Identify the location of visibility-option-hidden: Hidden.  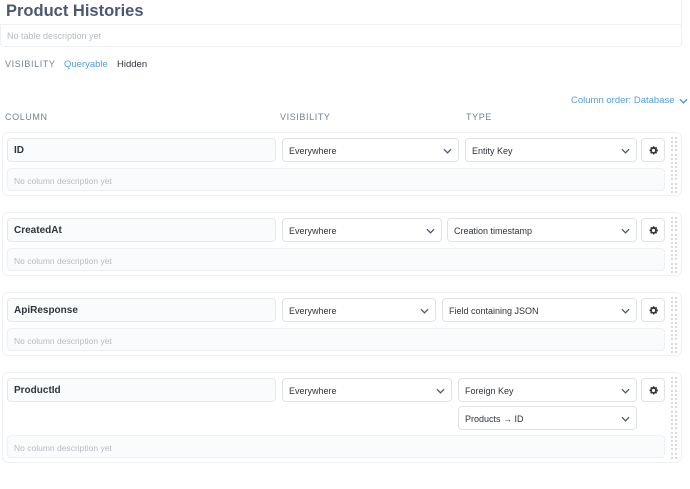
(132, 64).